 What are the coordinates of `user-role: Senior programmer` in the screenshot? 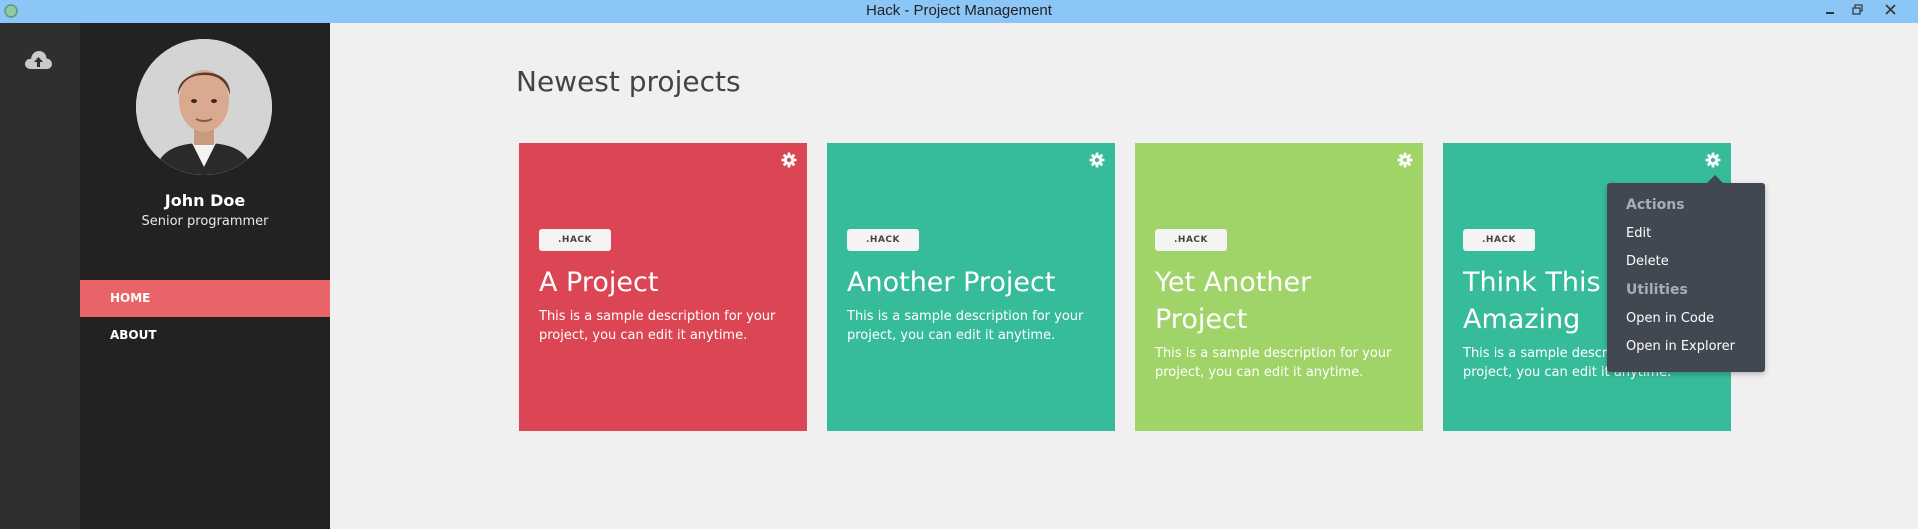 It's located at (205, 221).